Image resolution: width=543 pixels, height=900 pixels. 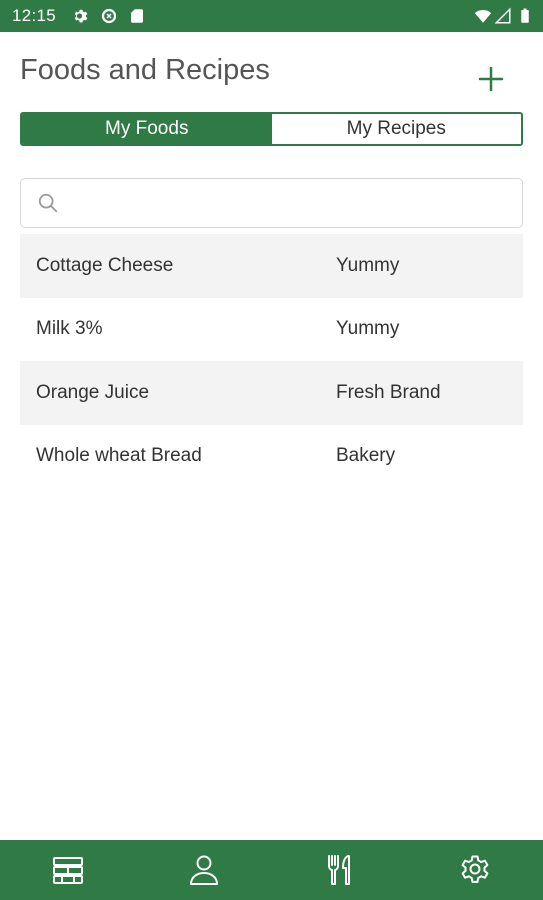 What do you see at coordinates (502, 15) in the screenshot?
I see `signal-icon` at bounding box center [502, 15].